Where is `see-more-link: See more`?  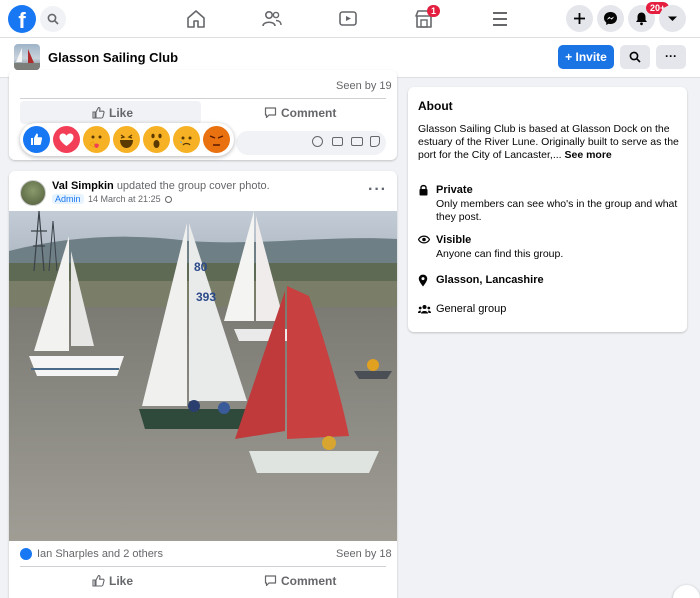 see-more-link: See more is located at coordinates (588, 155).